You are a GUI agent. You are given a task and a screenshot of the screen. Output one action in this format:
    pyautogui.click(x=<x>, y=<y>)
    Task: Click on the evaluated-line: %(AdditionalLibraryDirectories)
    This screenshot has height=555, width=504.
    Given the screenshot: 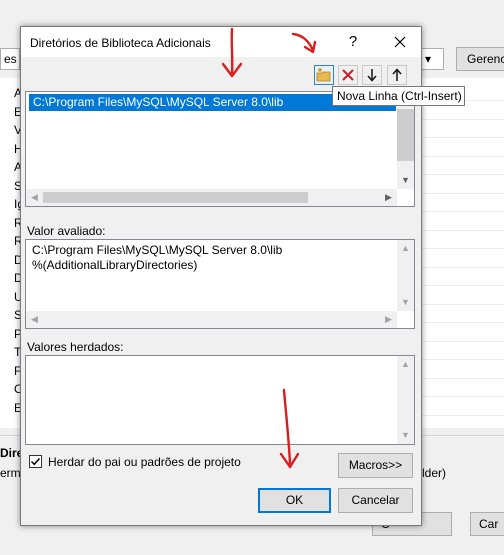 What is the action you would take?
    pyautogui.click(x=115, y=265)
    